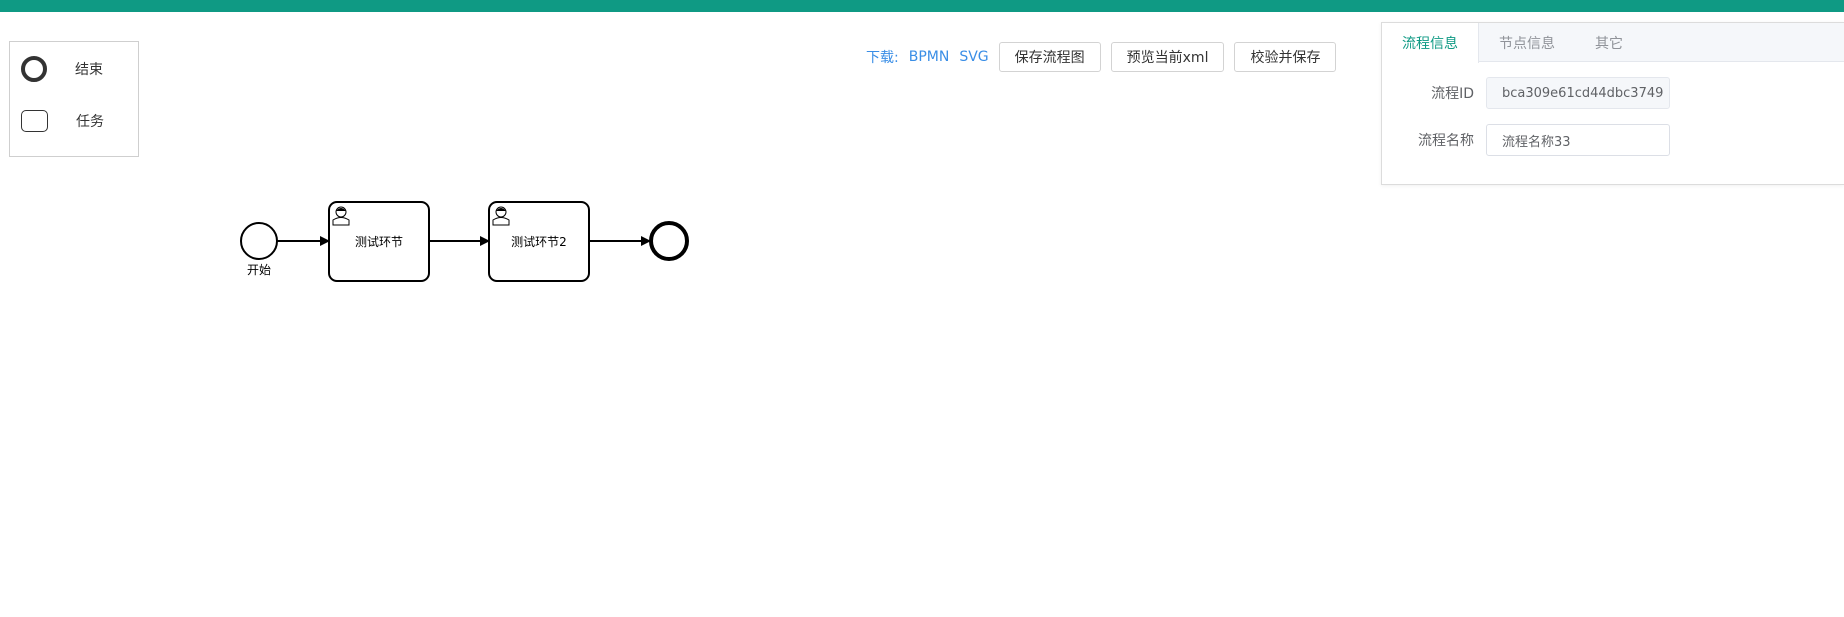 The image size is (1844, 617). I want to click on process-id-row: 流程ID bca309e61cd44dbc3749, so click(1526, 93).